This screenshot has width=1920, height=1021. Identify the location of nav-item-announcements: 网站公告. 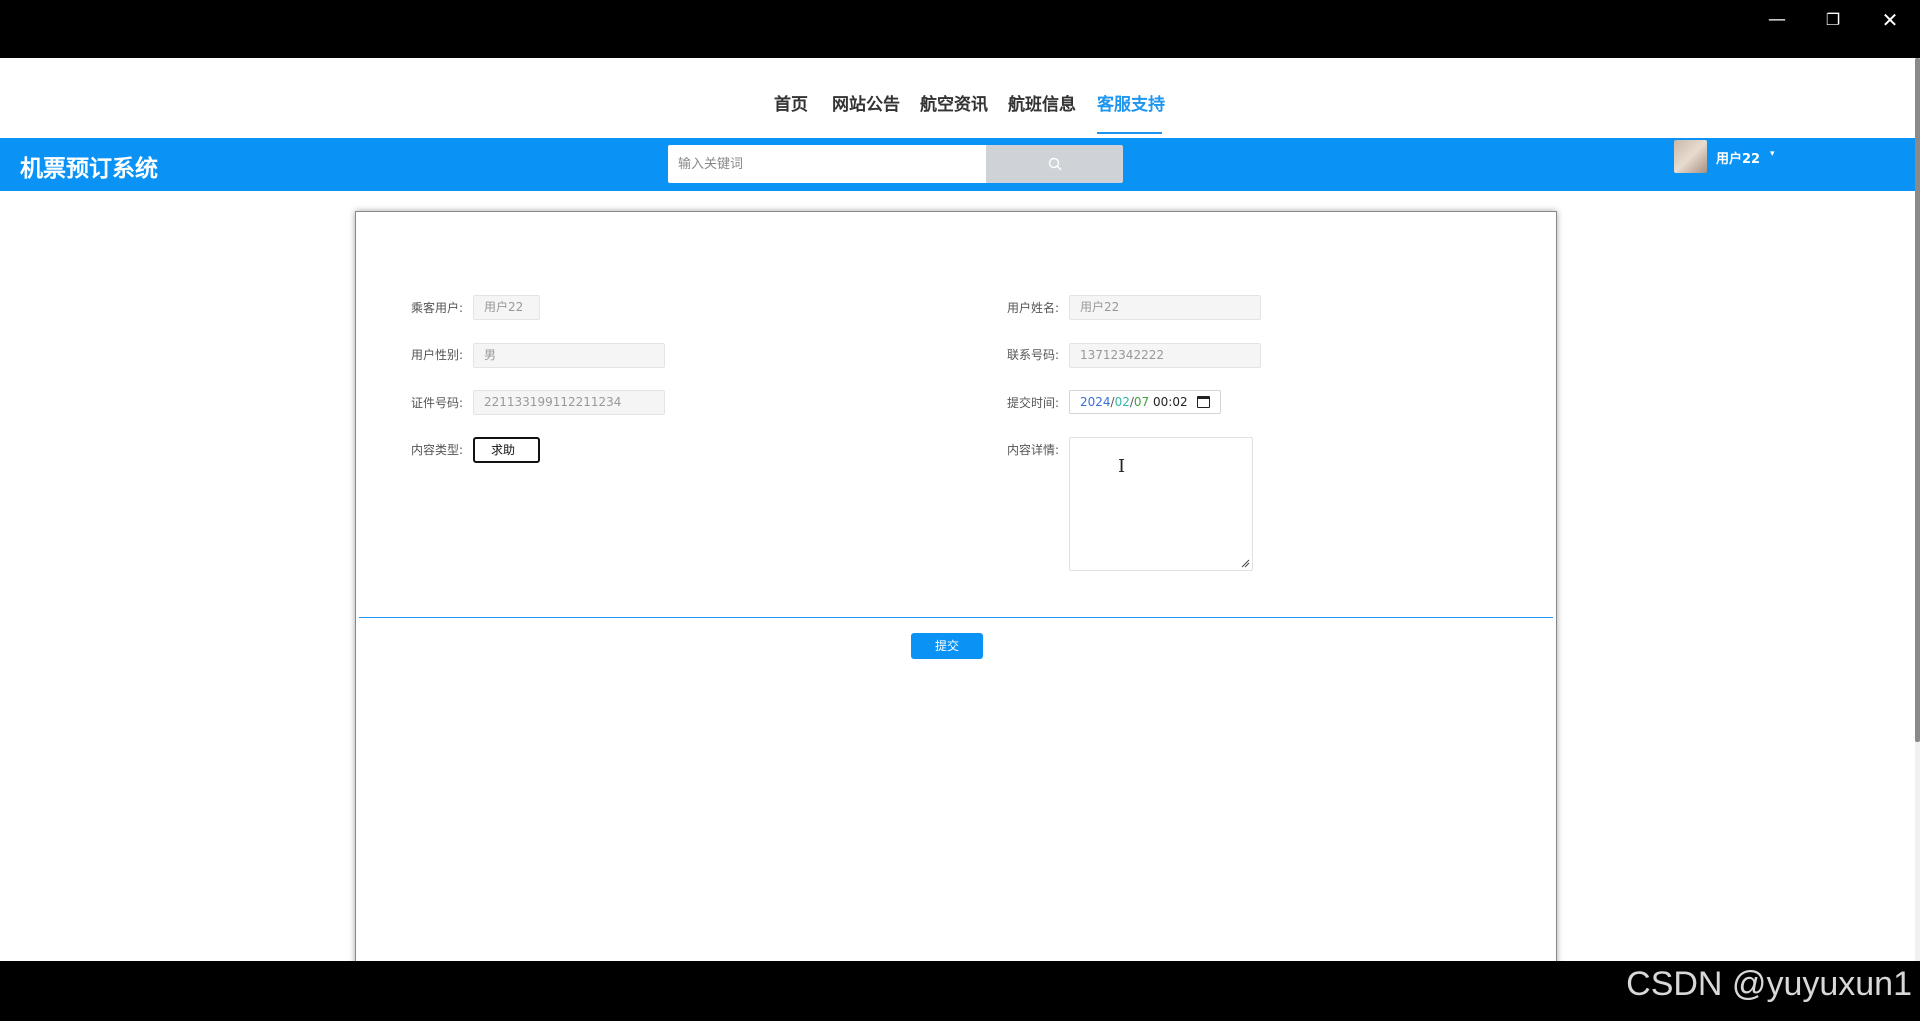
(866, 102).